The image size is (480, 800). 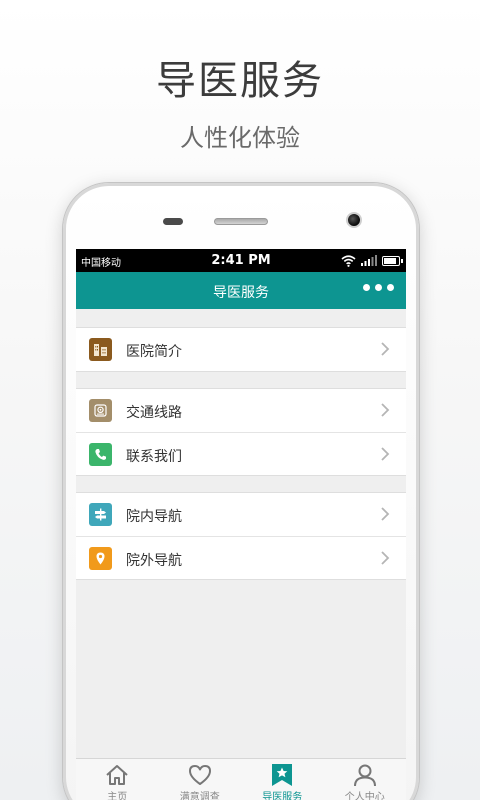 What do you see at coordinates (100, 454) in the screenshot?
I see `phone-icon` at bounding box center [100, 454].